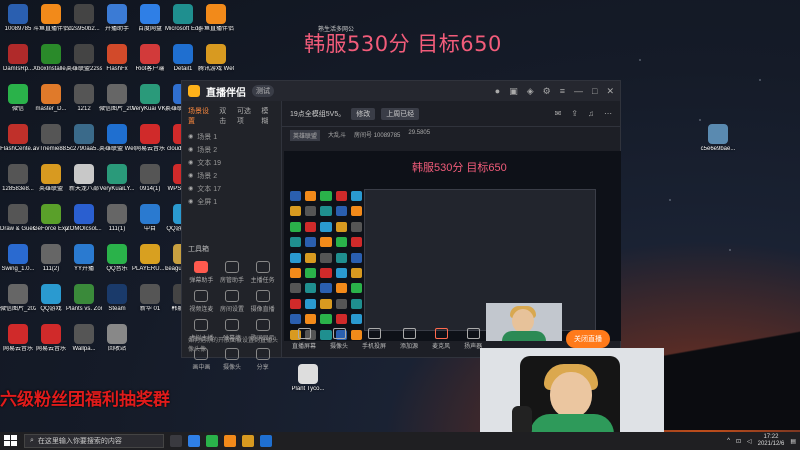 Image resolution: width=800 pixels, height=450 pixels. I want to click on tool-button: 房管助手, so click(232, 272).